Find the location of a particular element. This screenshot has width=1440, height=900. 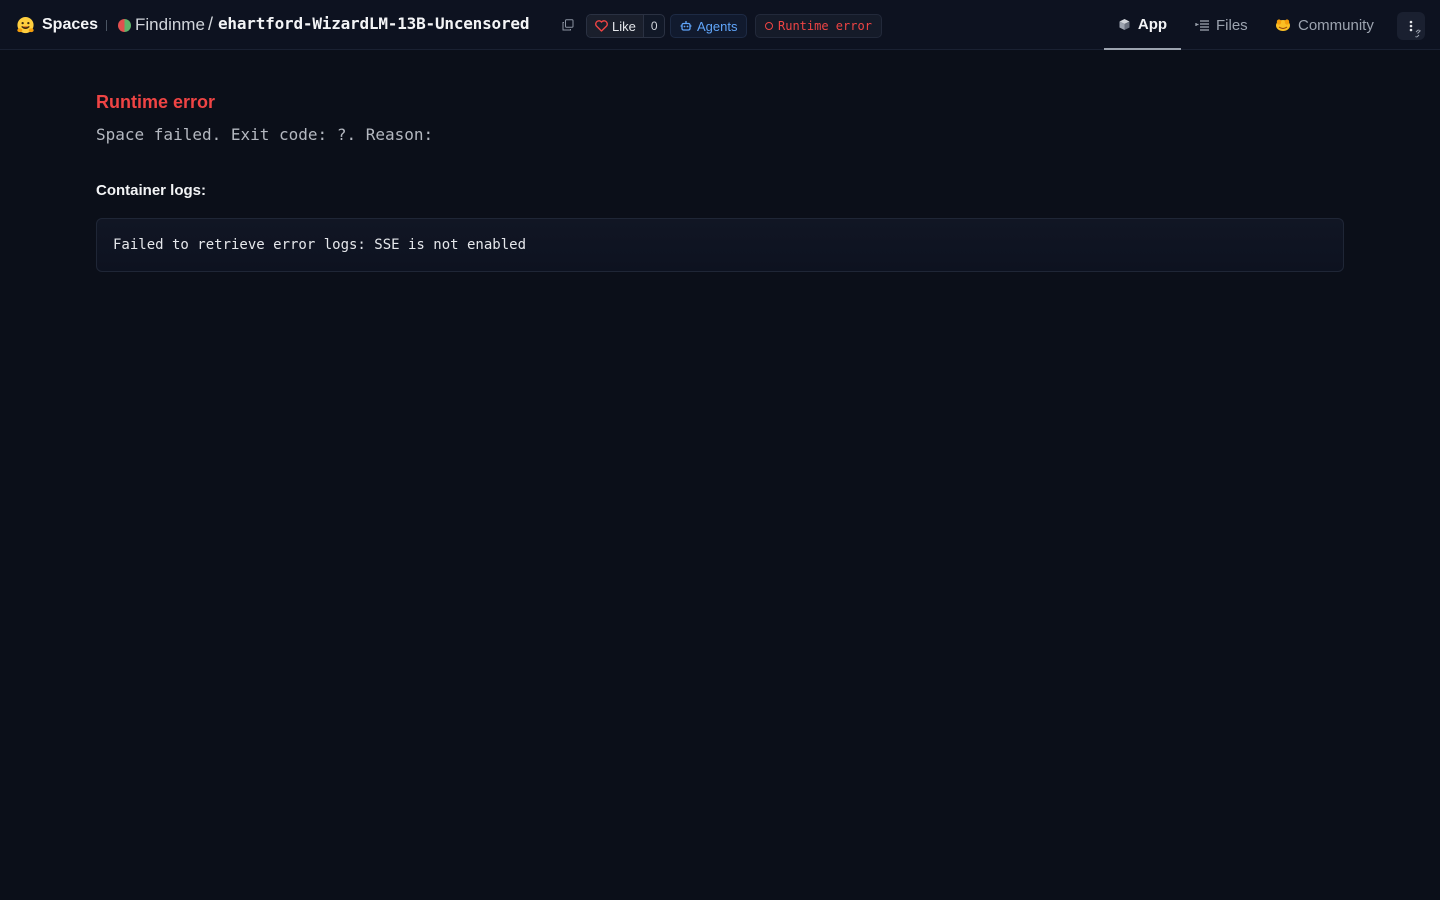

agents-button: Agents is located at coordinates (709, 26).